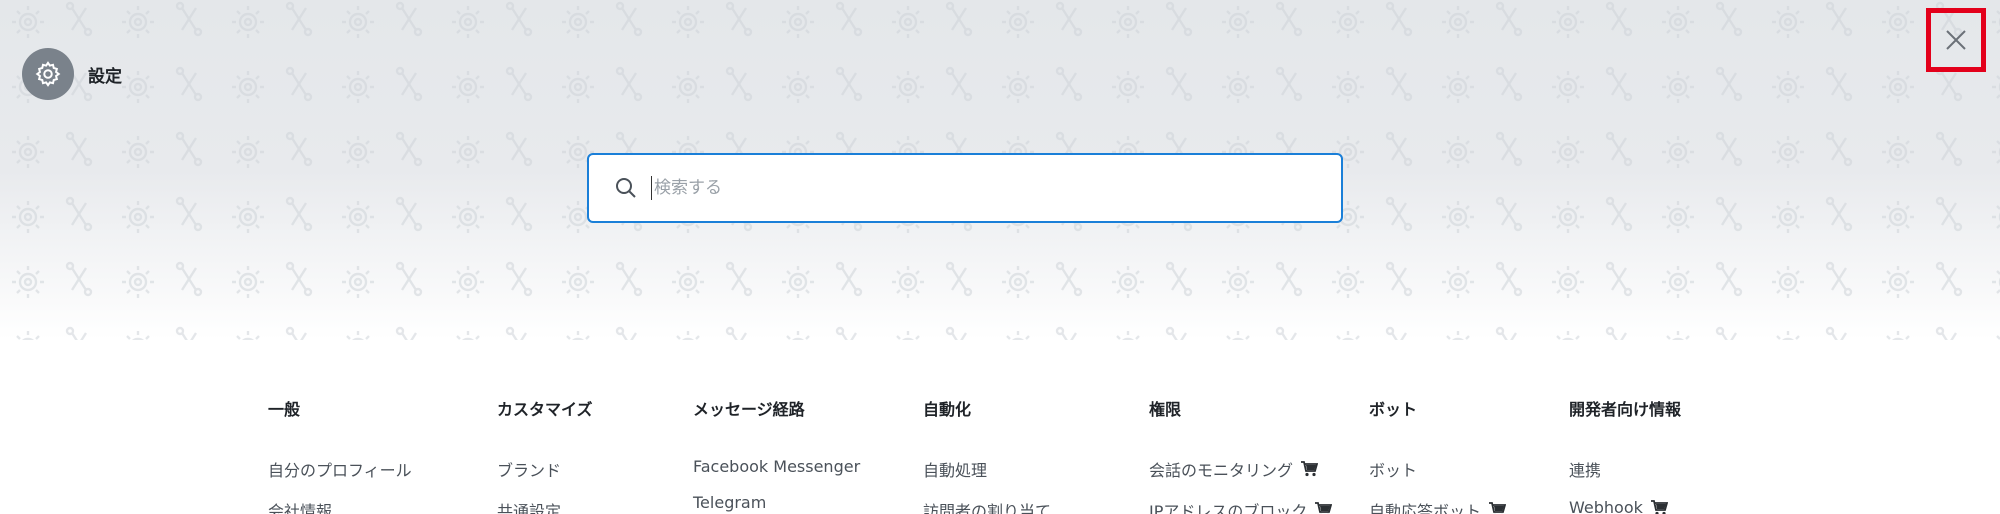  Describe the element at coordinates (976, 188) in the screenshot. I see `search-input` at that location.